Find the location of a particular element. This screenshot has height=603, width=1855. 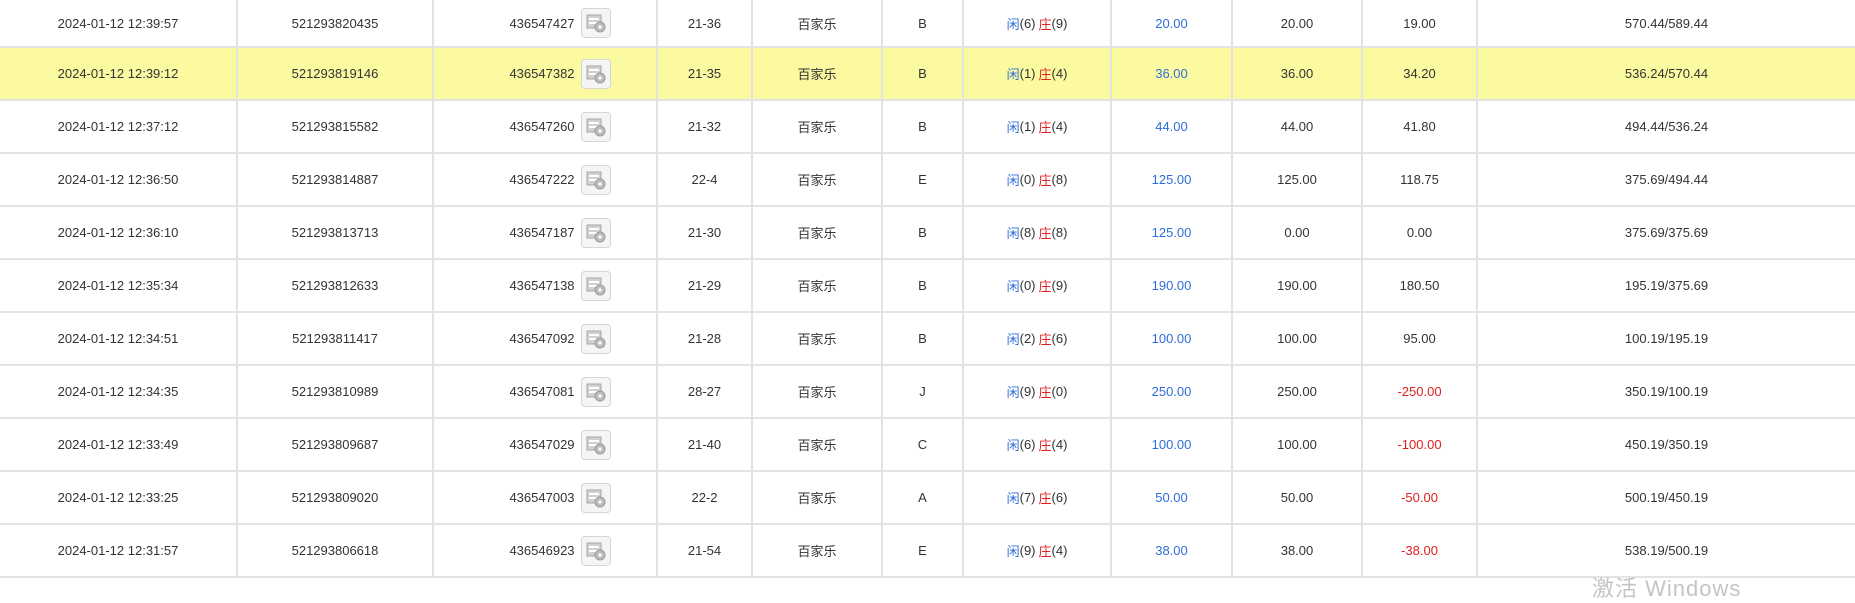

bet-amount: 100.00 is located at coordinates (1172, 444).